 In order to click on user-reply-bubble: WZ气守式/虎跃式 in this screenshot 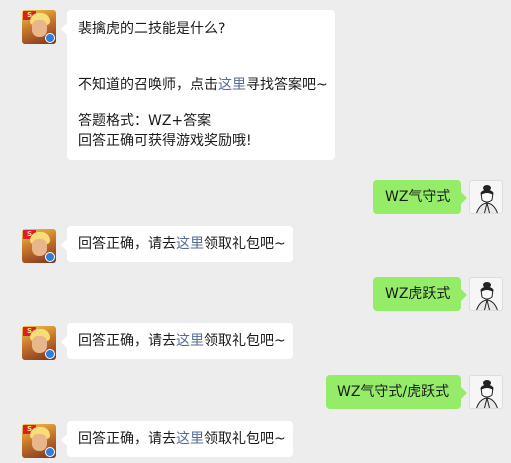, I will do `click(396, 392)`.